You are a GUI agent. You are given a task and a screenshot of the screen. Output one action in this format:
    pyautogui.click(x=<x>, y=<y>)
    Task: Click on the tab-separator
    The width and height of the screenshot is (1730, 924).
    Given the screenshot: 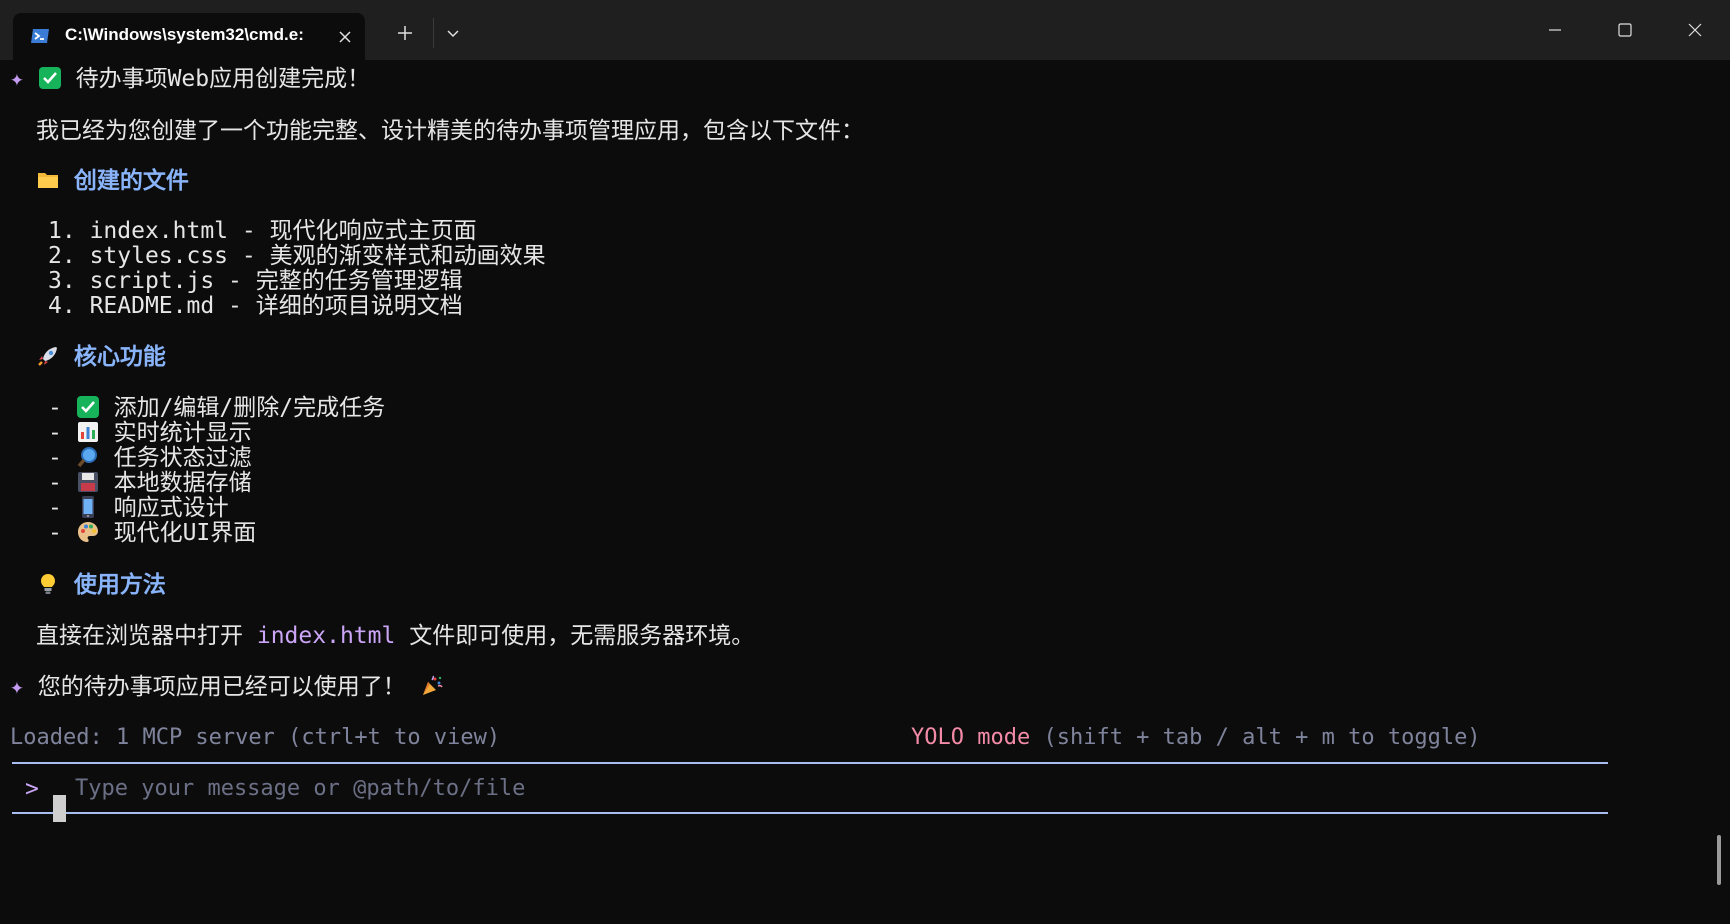 What is the action you would take?
    pyautogui.click(x=433, y=33)
    